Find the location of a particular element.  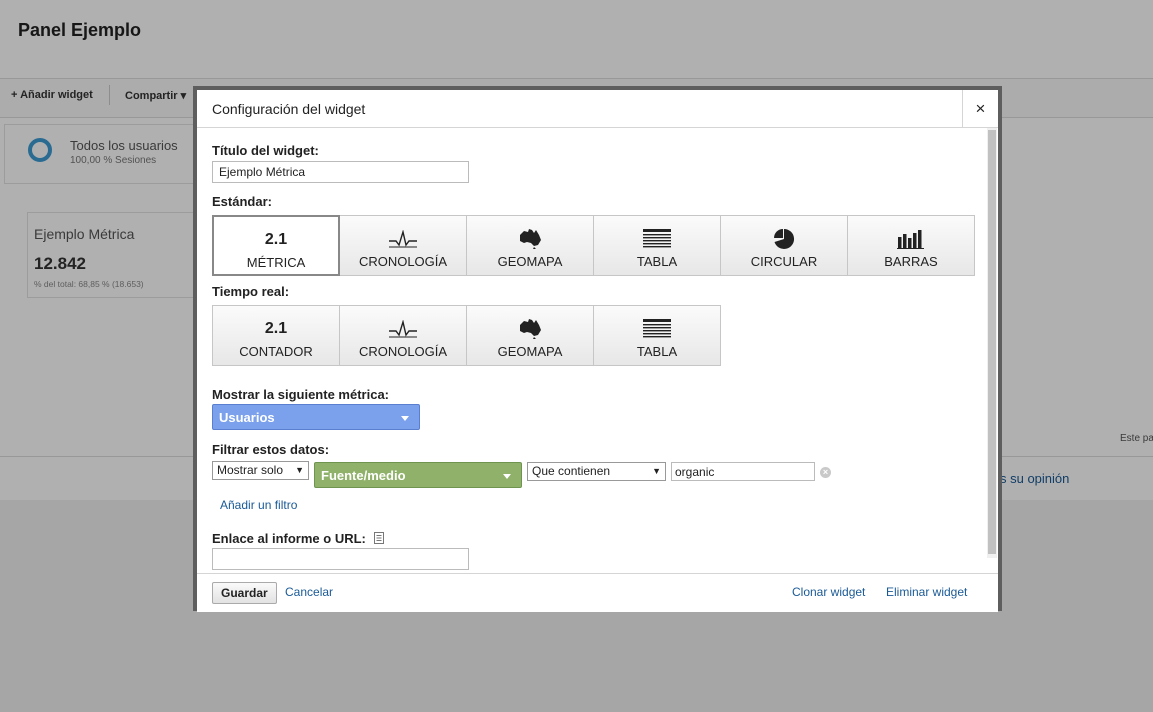

filter-mode-select: Mostrar solo ▼ is located at coordinates (260, 470).